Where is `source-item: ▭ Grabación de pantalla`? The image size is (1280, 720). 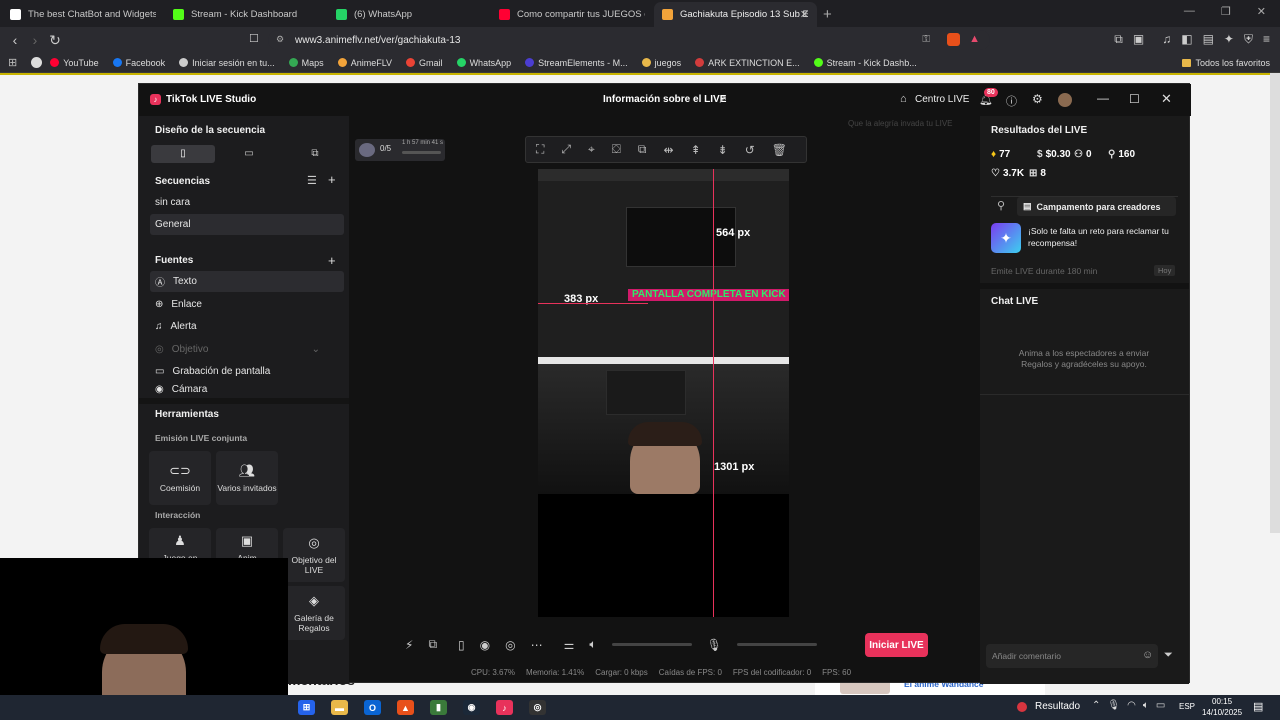
source-item: ▭ Grabación de pantalla is located at coordinates (247, 371).